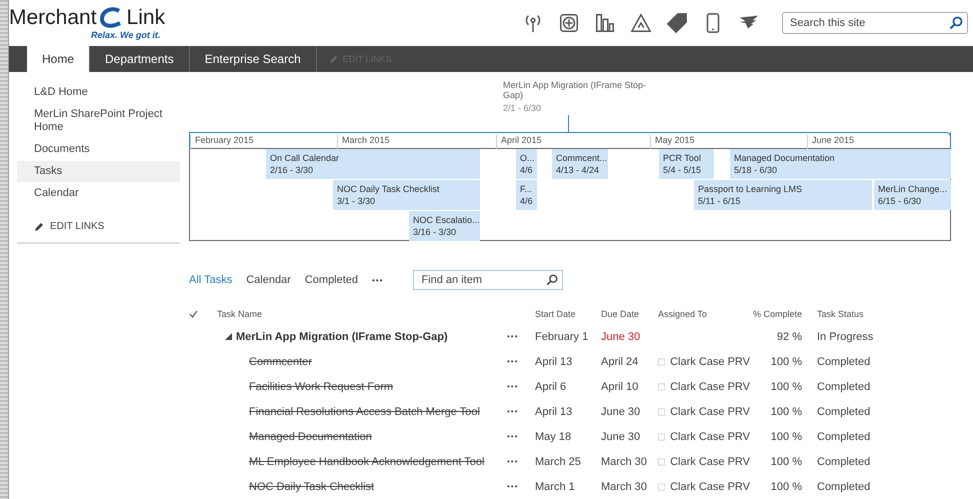 This screenshot has height=499, width=973. What do you see at coordinates (641, 23) in the screenshot?
I see `warning-icon` at bounding box center [641, 23].